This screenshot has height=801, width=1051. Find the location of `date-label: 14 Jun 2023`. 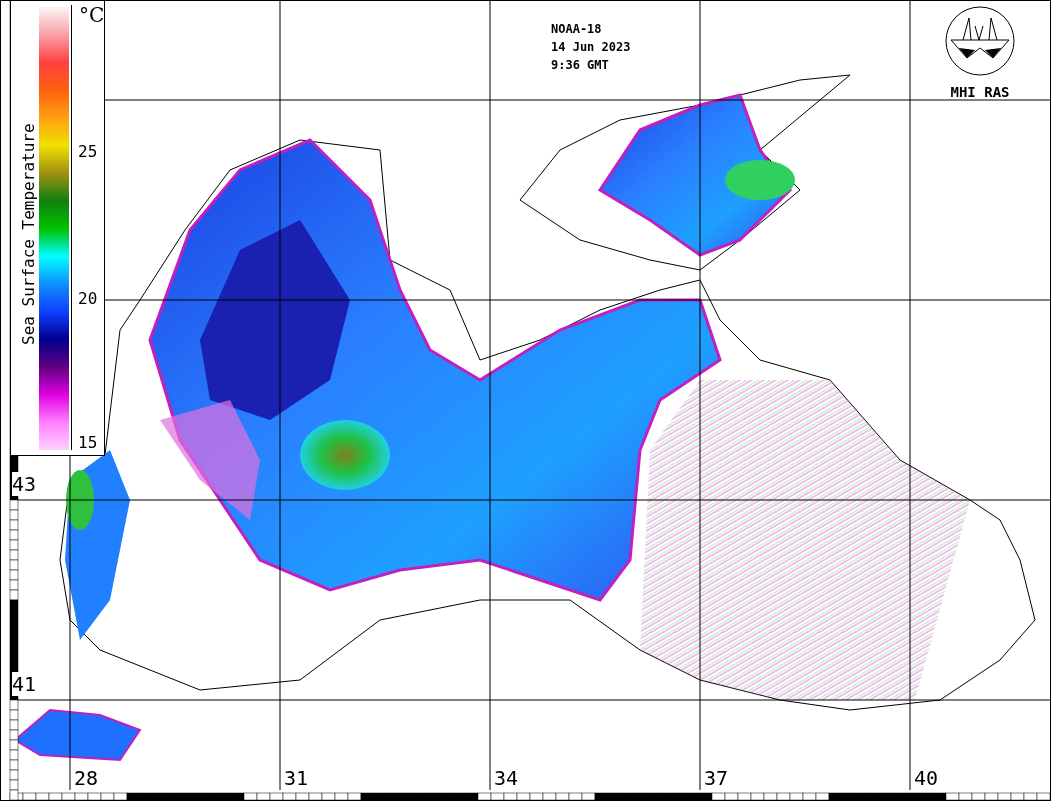

date-label: 14 Jun 2023 is located at coordinates (591, 47).